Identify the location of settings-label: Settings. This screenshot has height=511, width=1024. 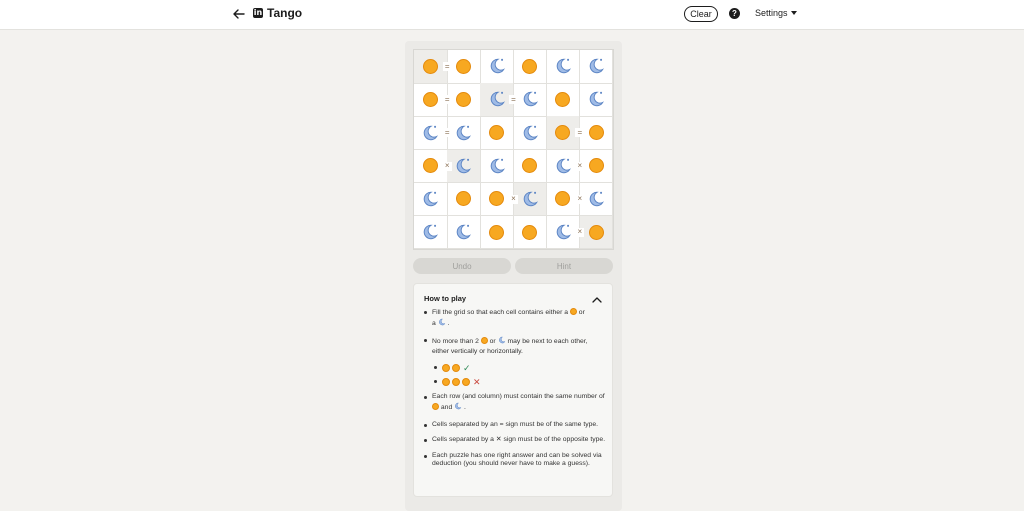
(771, 13).